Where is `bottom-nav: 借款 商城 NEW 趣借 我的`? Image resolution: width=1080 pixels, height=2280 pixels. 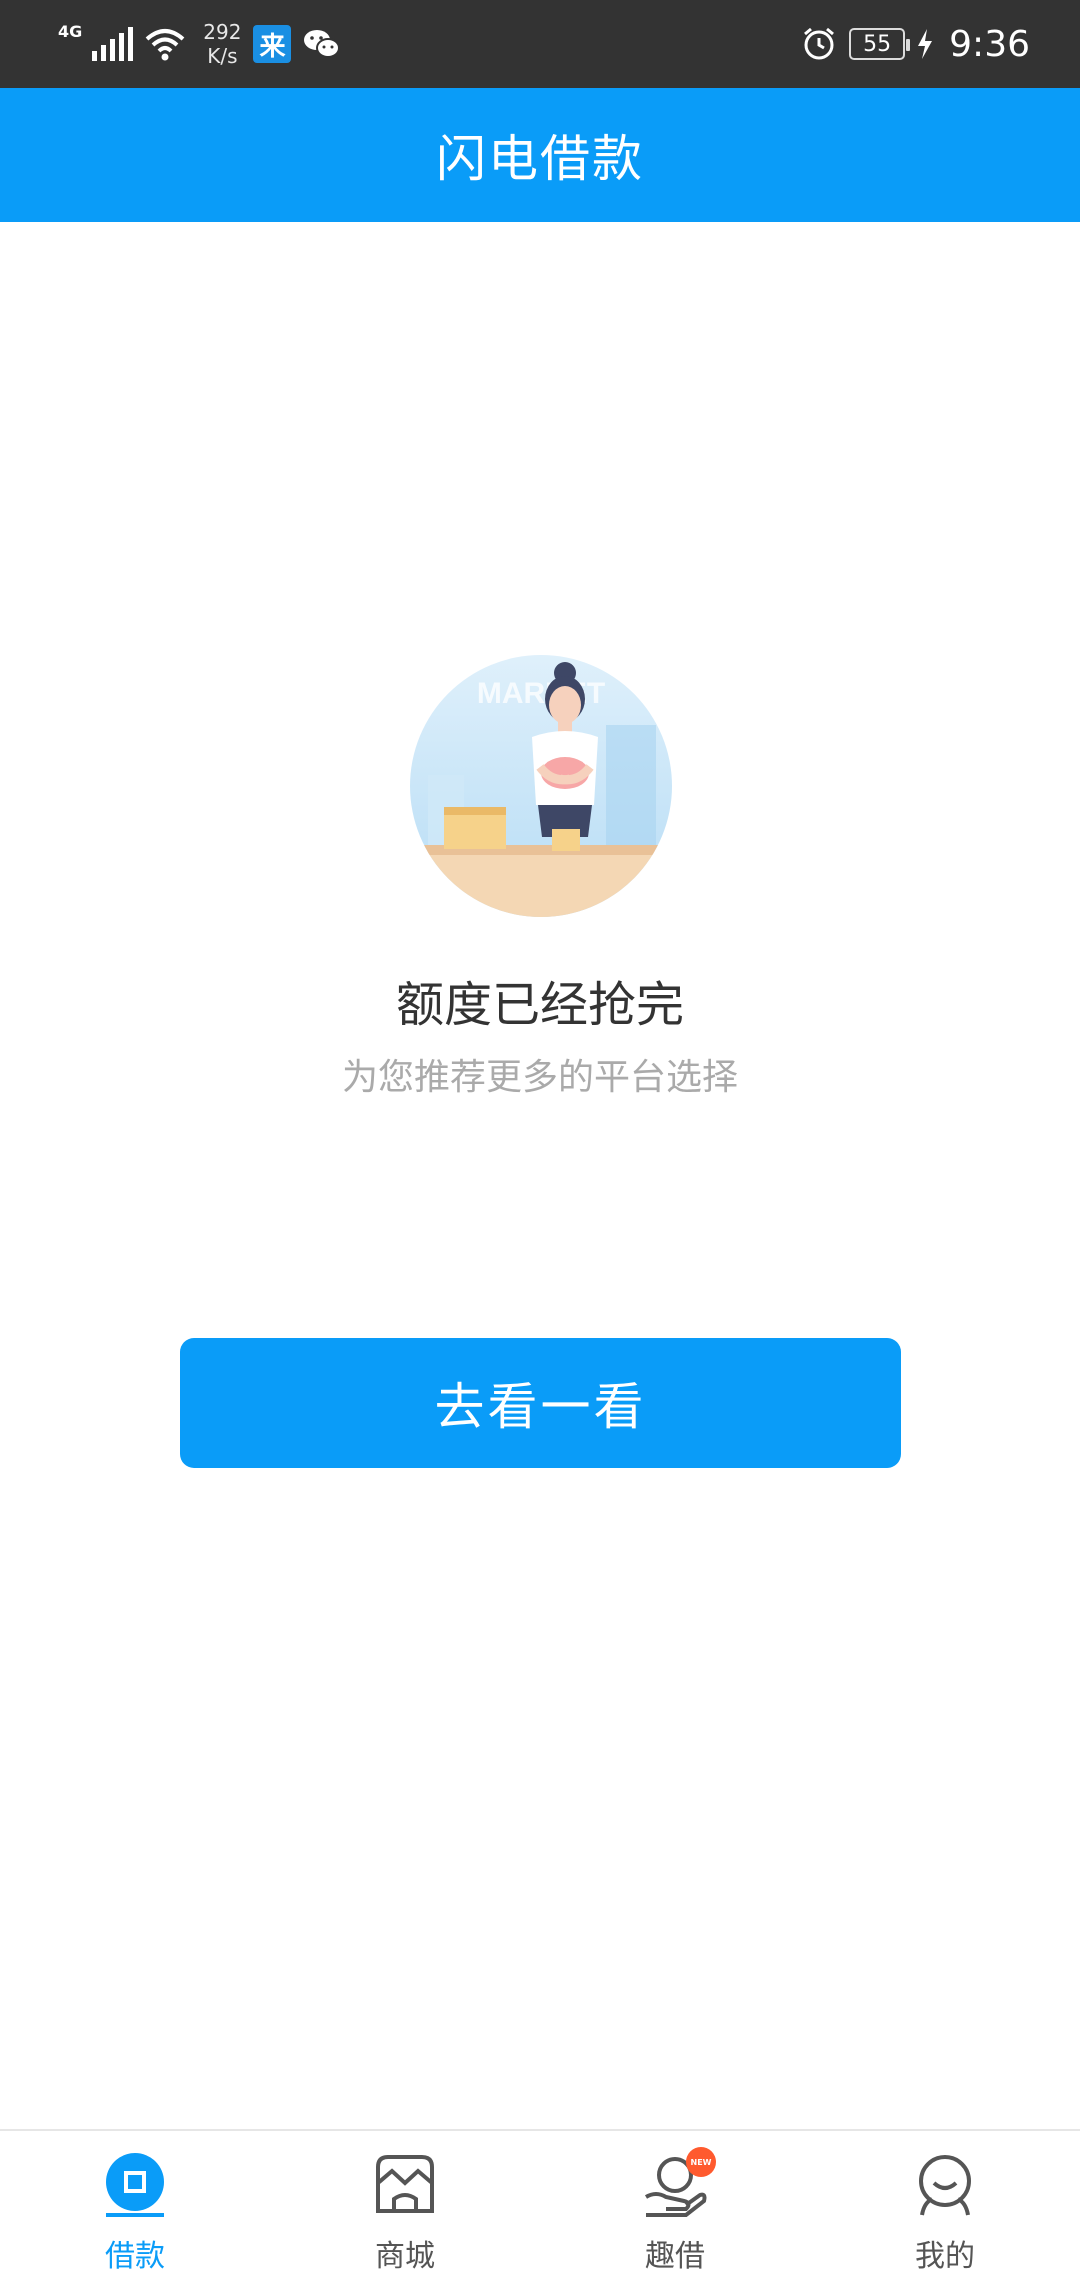
bottom-nav: 借款 商城 NEW 趣借 我的 is located at coordinates (540, 2204).